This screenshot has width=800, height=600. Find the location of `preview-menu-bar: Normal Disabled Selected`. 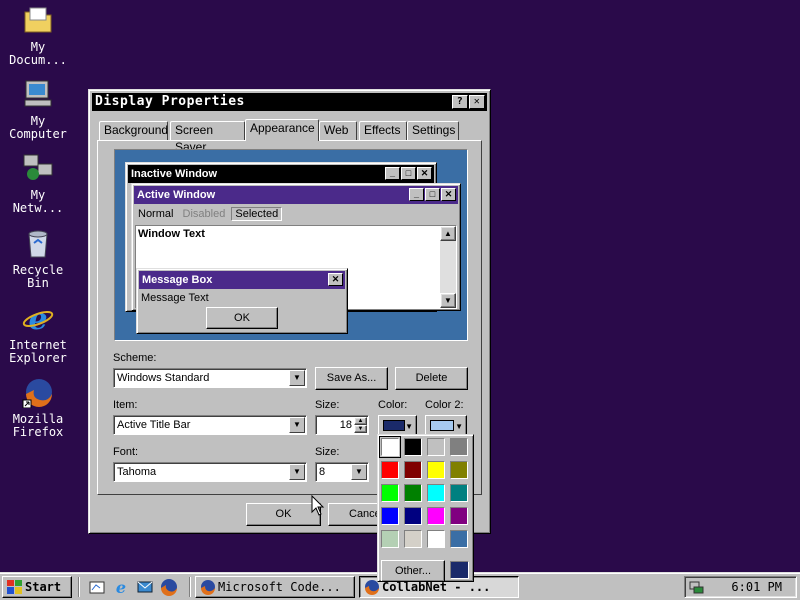

preview-menu-bar: Normal Disabled Selected is located at coordinates (209, 214).